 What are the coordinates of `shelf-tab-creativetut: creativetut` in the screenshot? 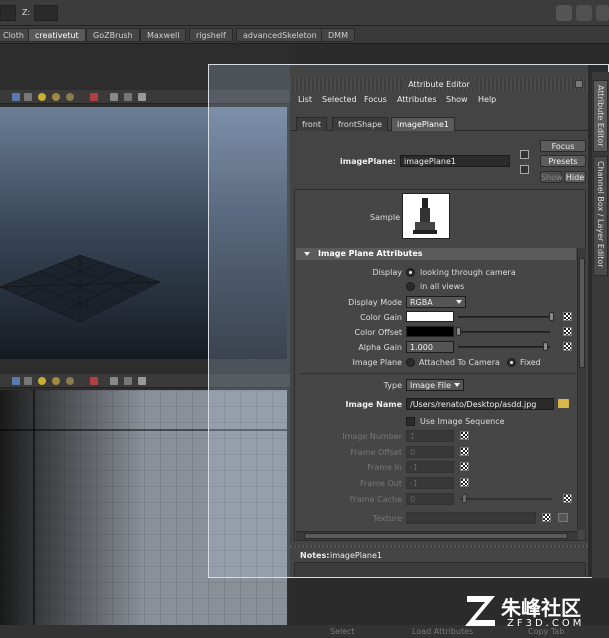 It's located at (57, 35).